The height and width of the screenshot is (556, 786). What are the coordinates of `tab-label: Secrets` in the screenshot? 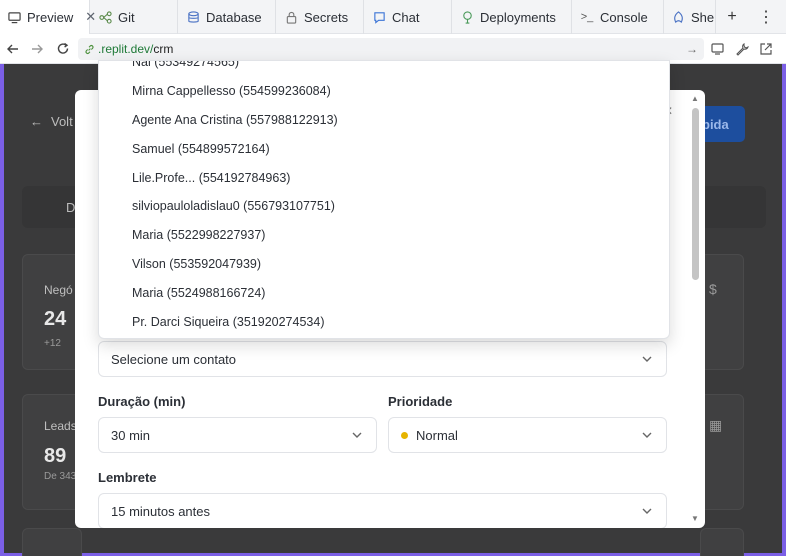 It's located at (326, 17).